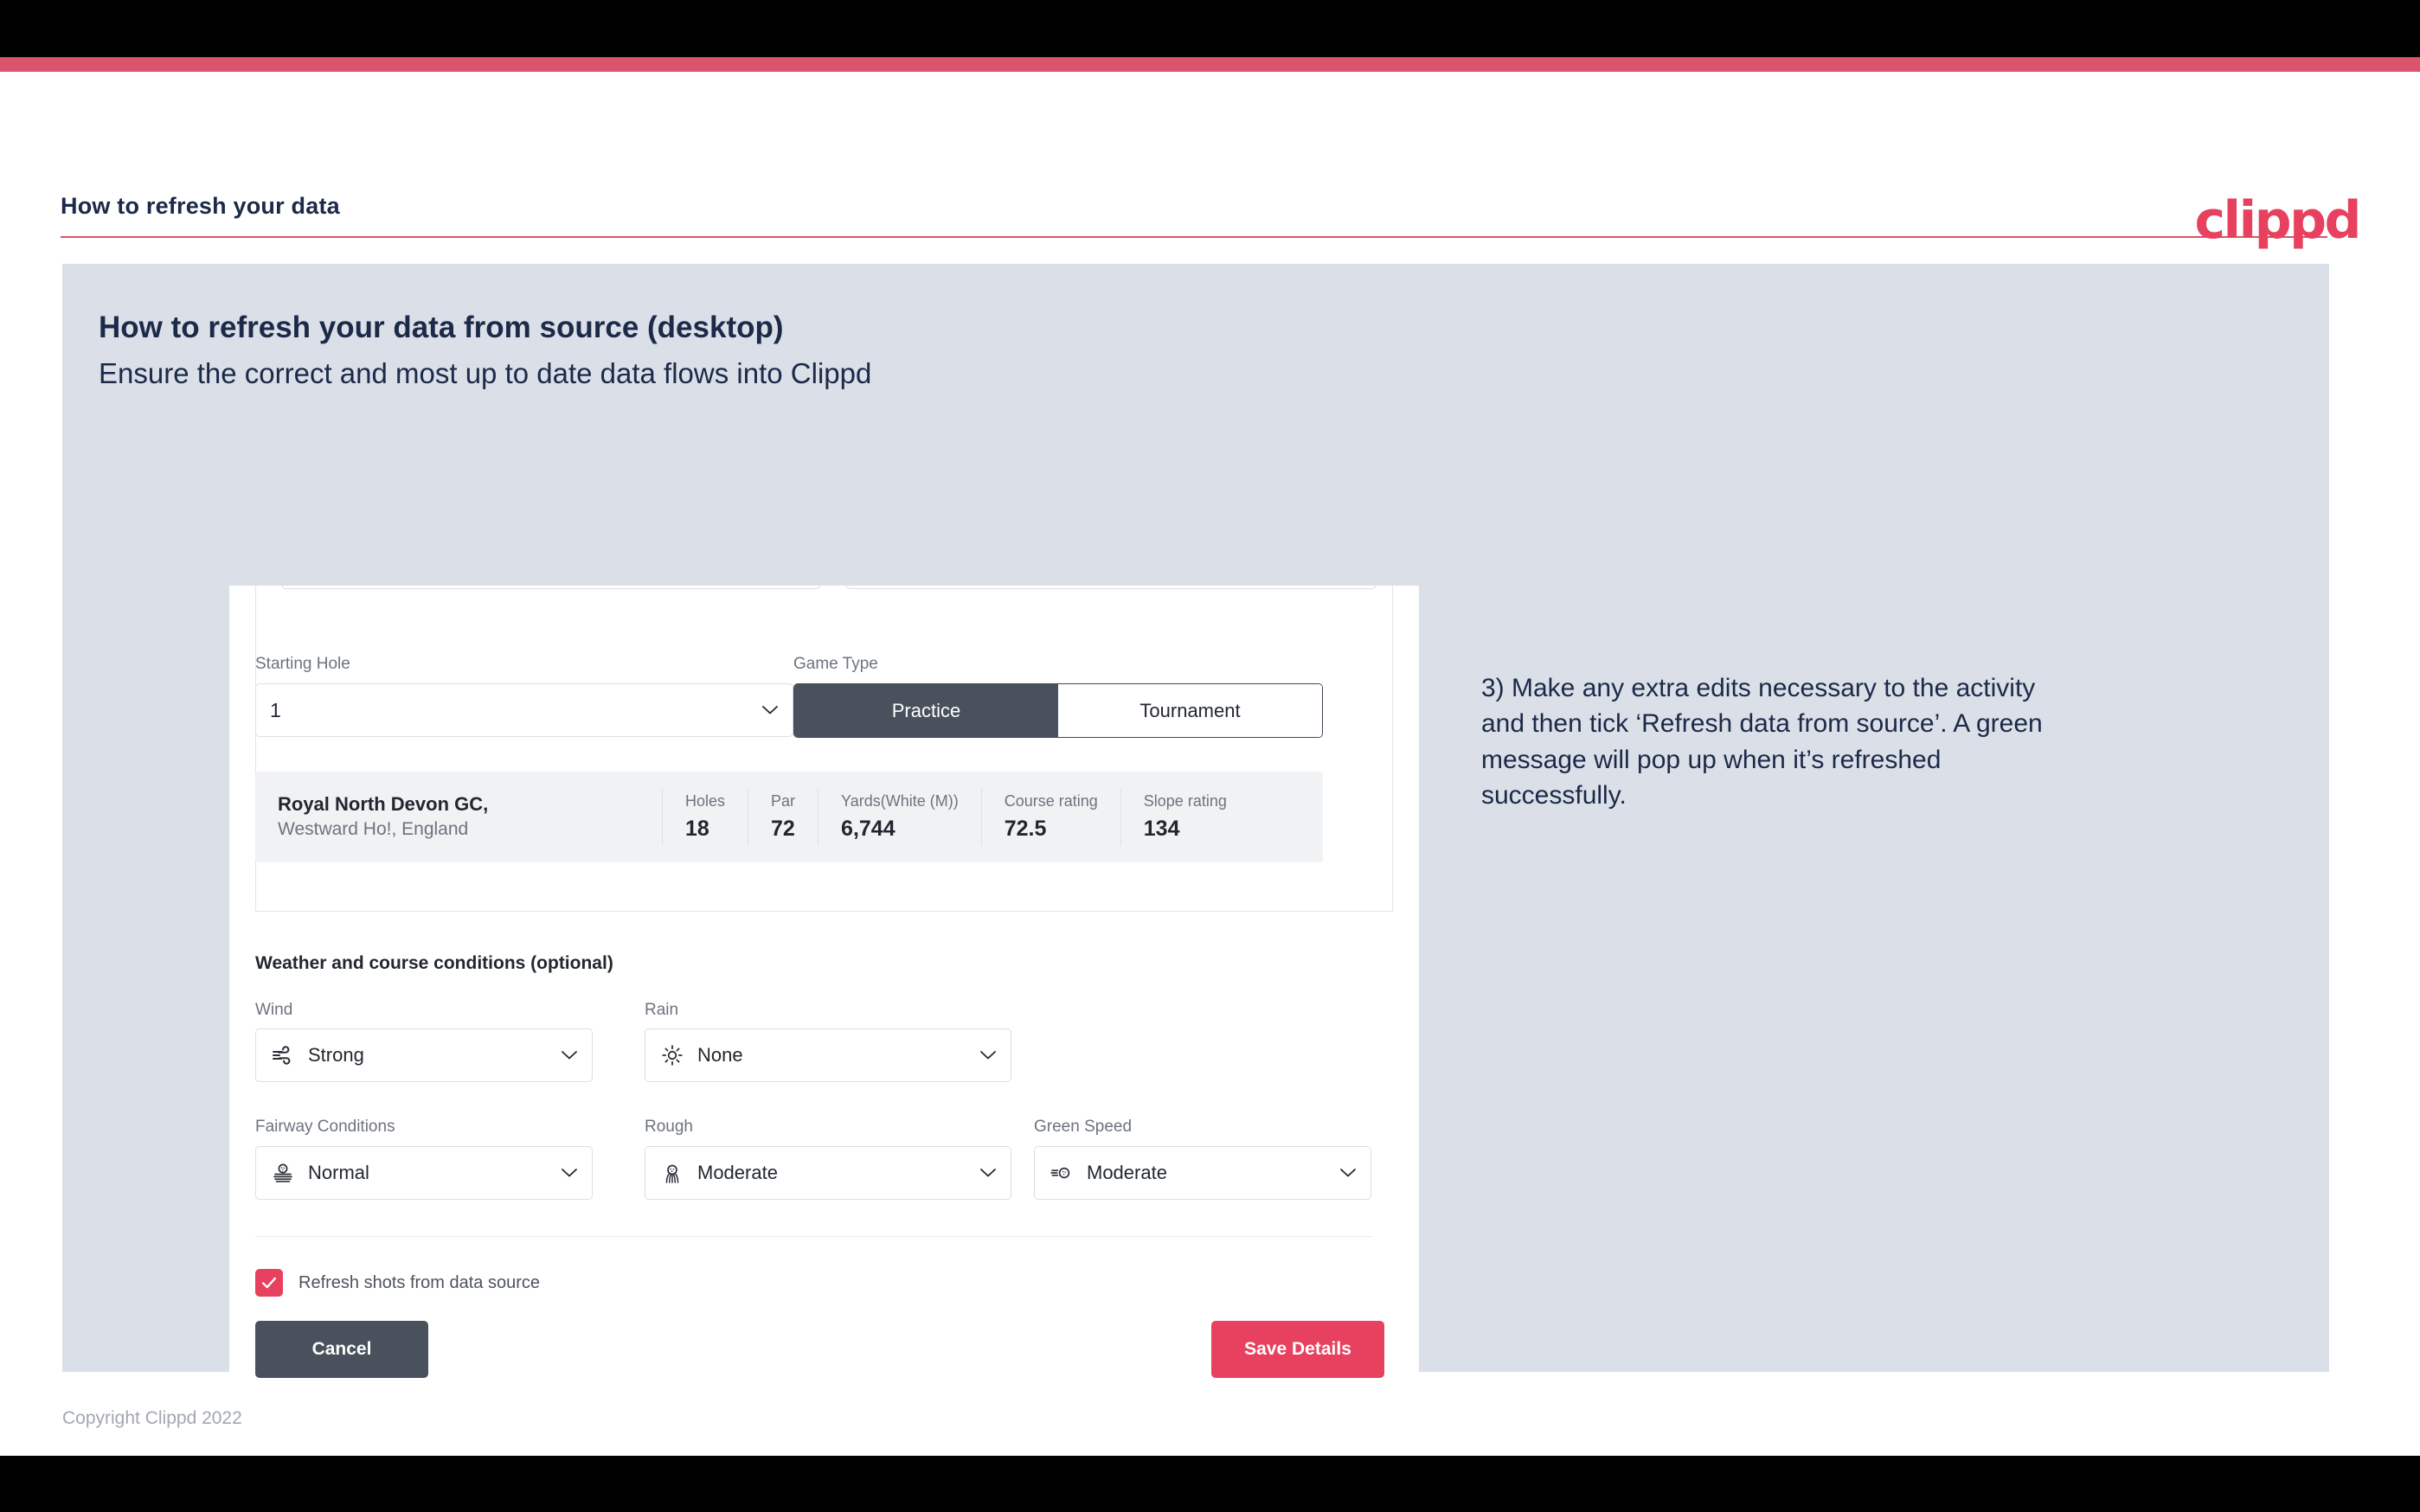 The width and height of the screenshot is (2420, 1512). I want to click on course-stat-yards: Yards(White (M)) 6,744, so click(899, 817).